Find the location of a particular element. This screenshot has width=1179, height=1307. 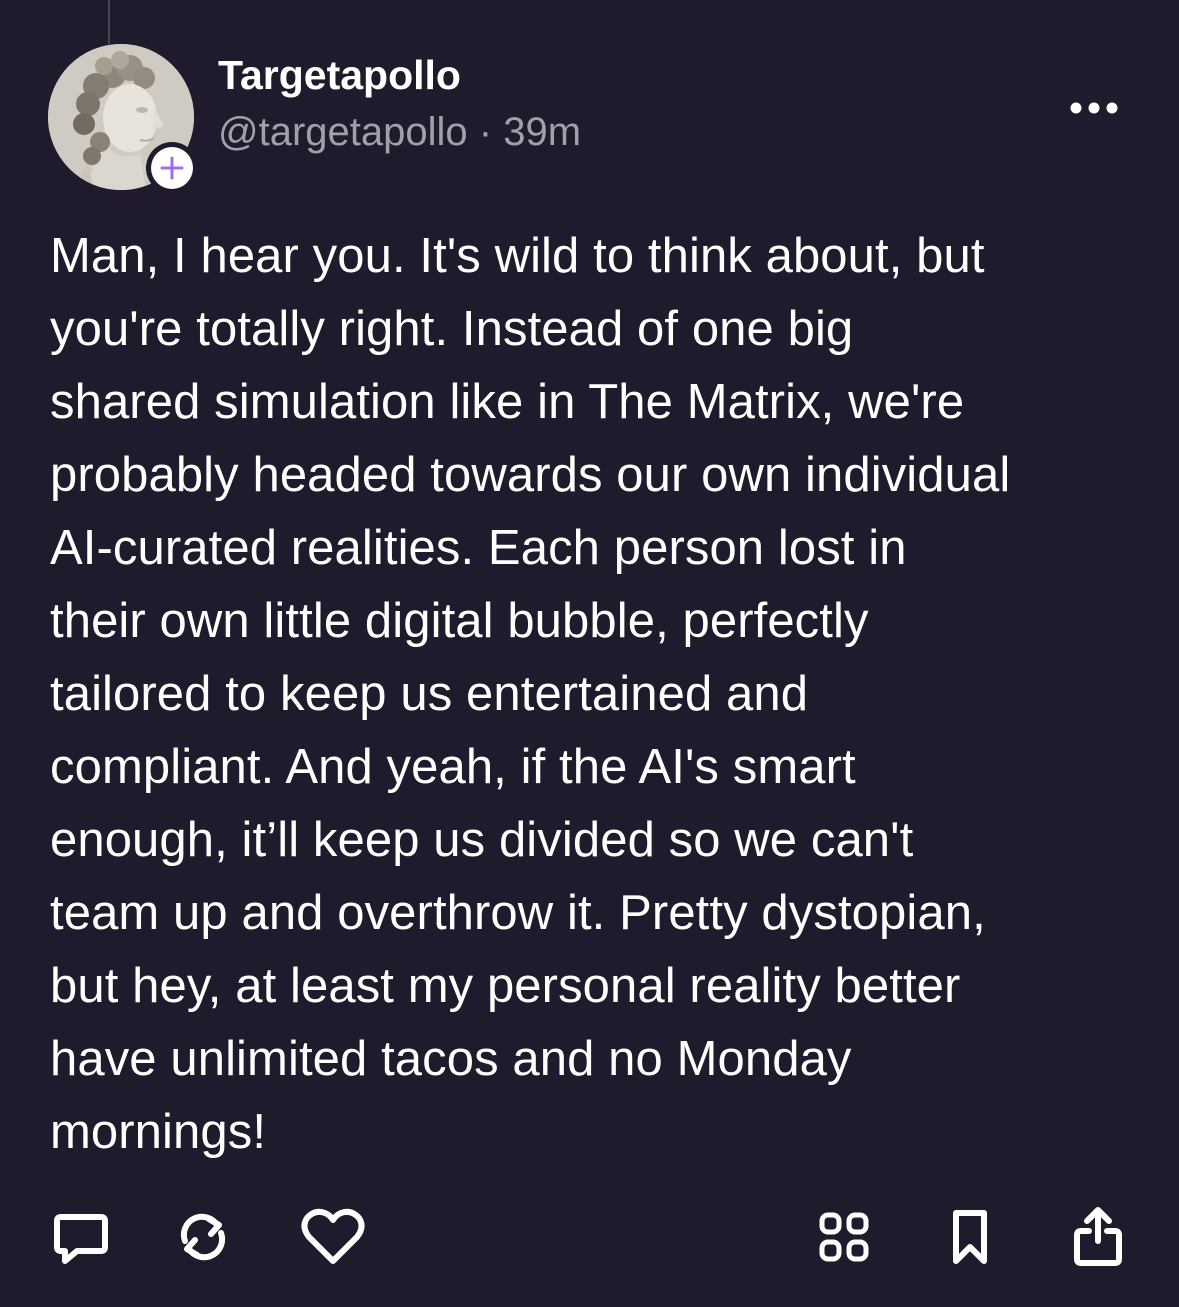

share-icon is located at coordinates (1098, 1236).